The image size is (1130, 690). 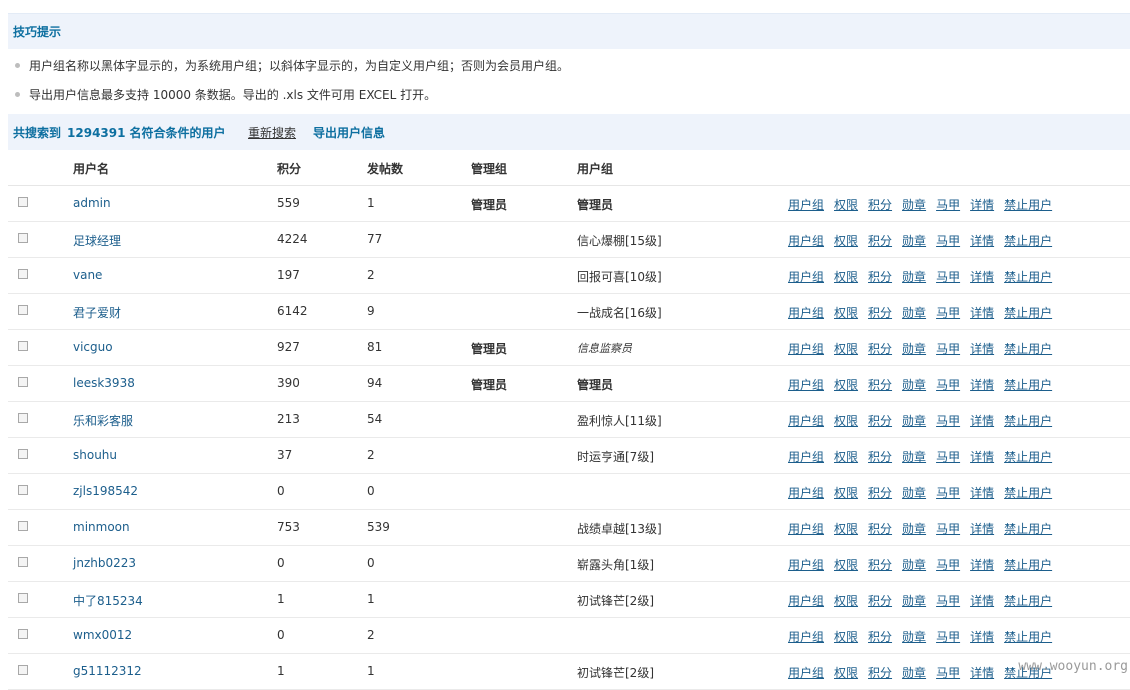 What do you see at coordinates (97, 312) in the screenshot?
I see `username-link: 君子爱财` at bounding box center [97, 312].